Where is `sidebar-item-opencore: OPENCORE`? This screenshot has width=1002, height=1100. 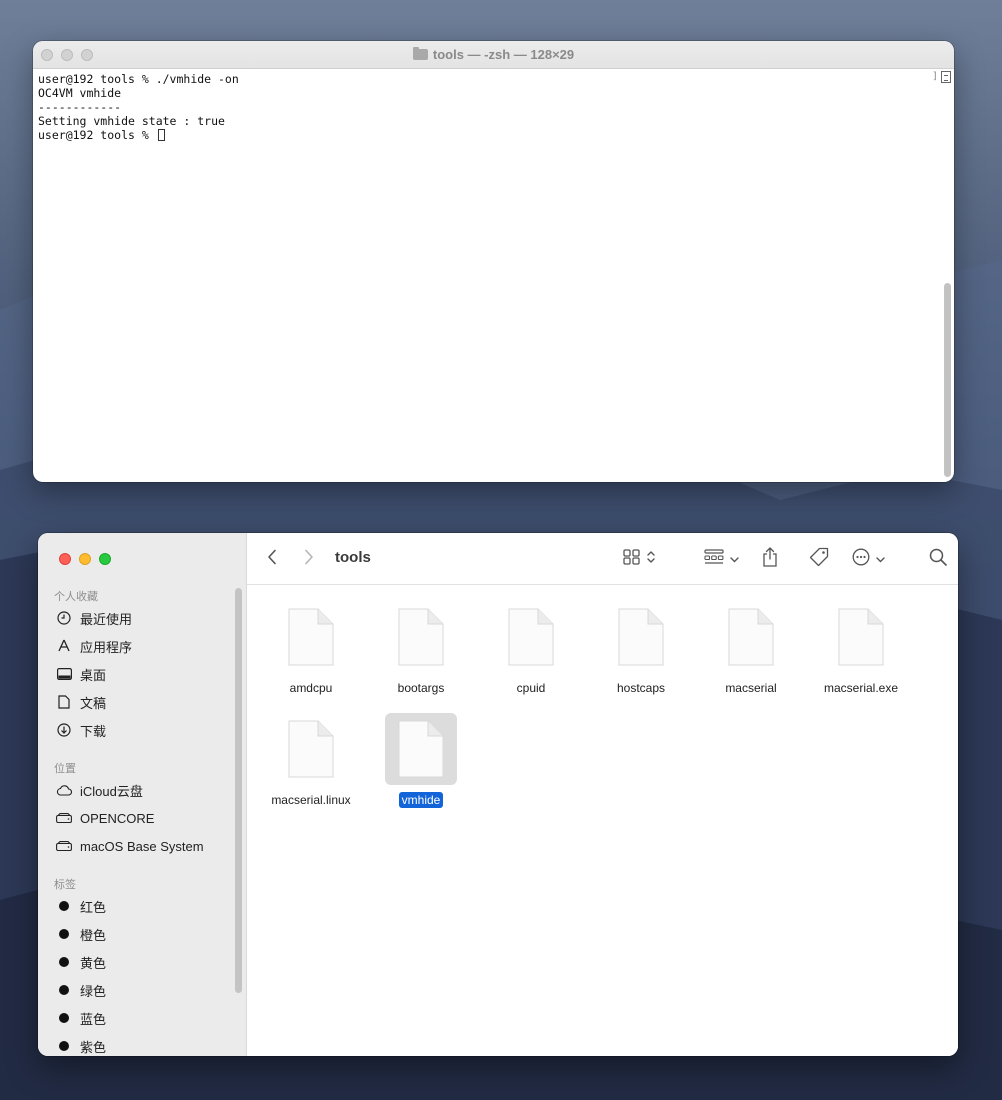
sidebar-item-opencore: OPENCORE is located at coordinates (105, 818).